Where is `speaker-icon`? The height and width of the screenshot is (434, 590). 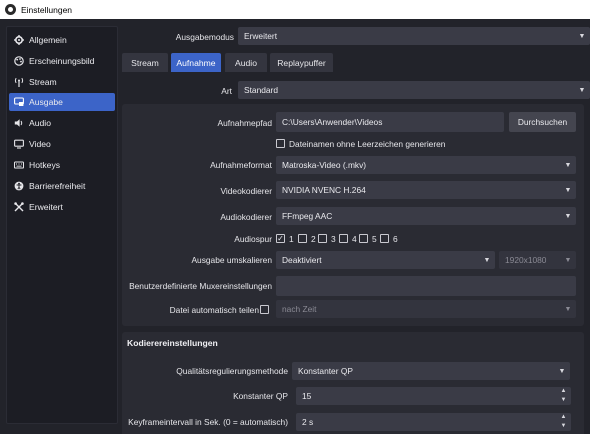
speaker-icon is located at coordinates (18, 123).